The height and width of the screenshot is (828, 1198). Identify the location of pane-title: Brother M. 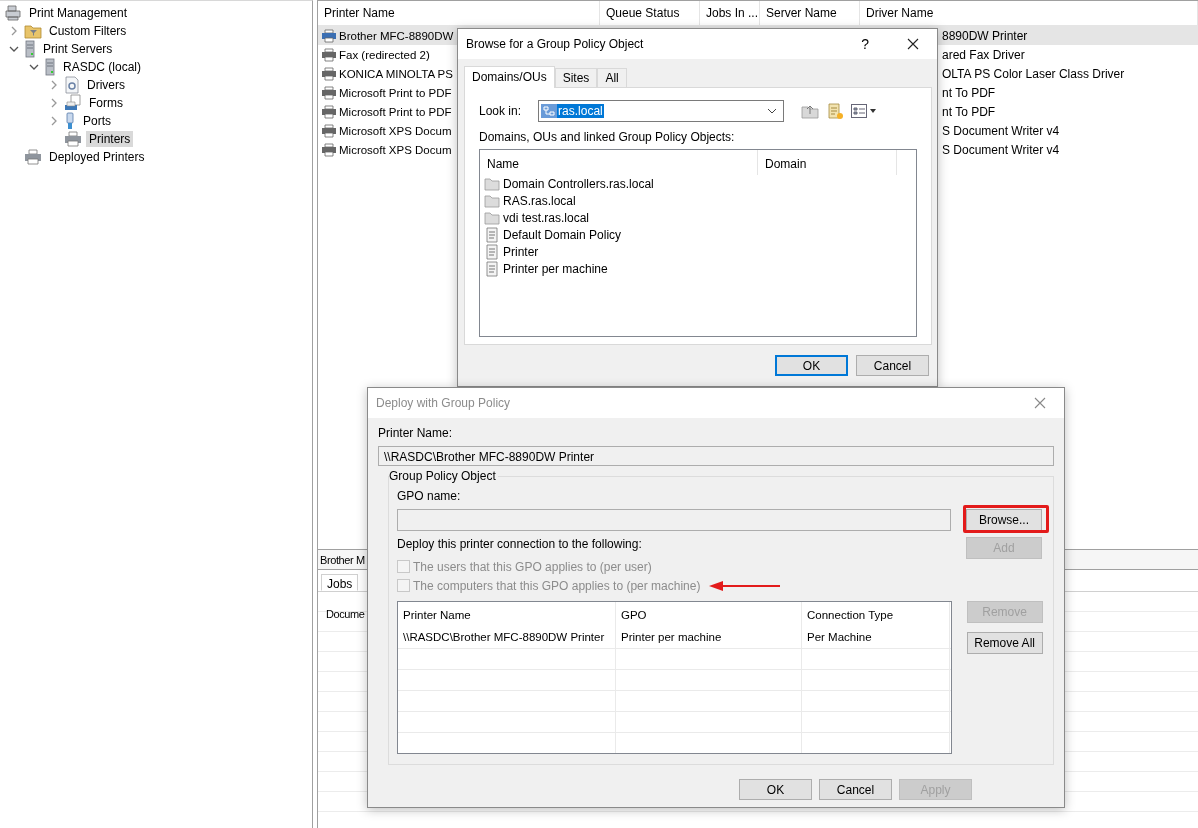
(342, 560).